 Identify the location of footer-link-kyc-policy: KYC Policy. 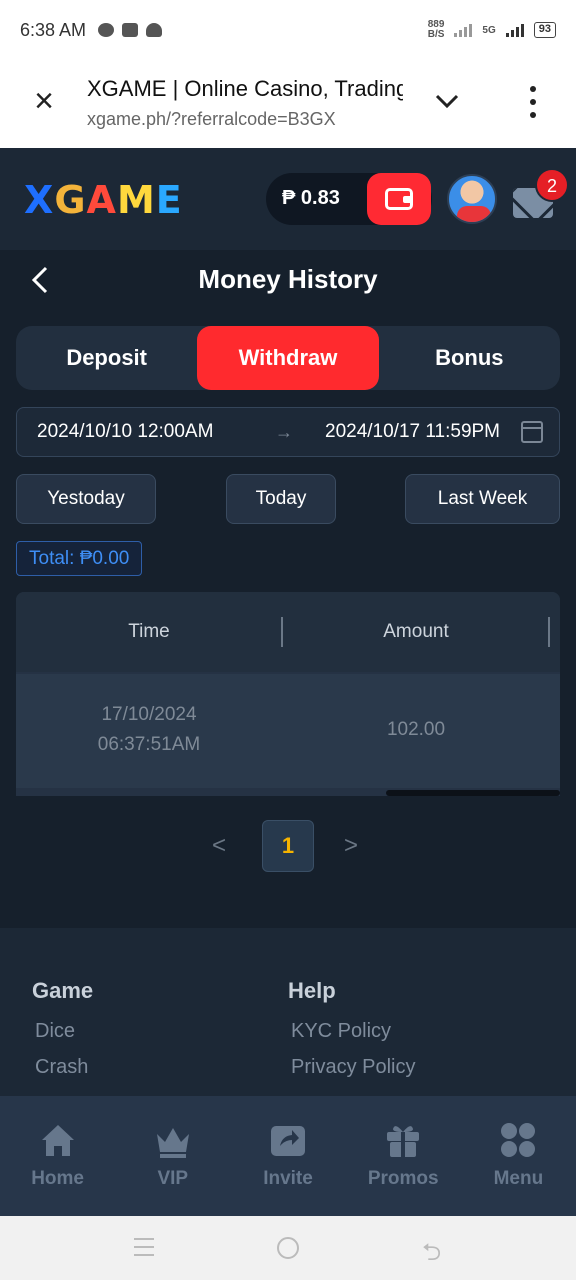
(341, 1031).